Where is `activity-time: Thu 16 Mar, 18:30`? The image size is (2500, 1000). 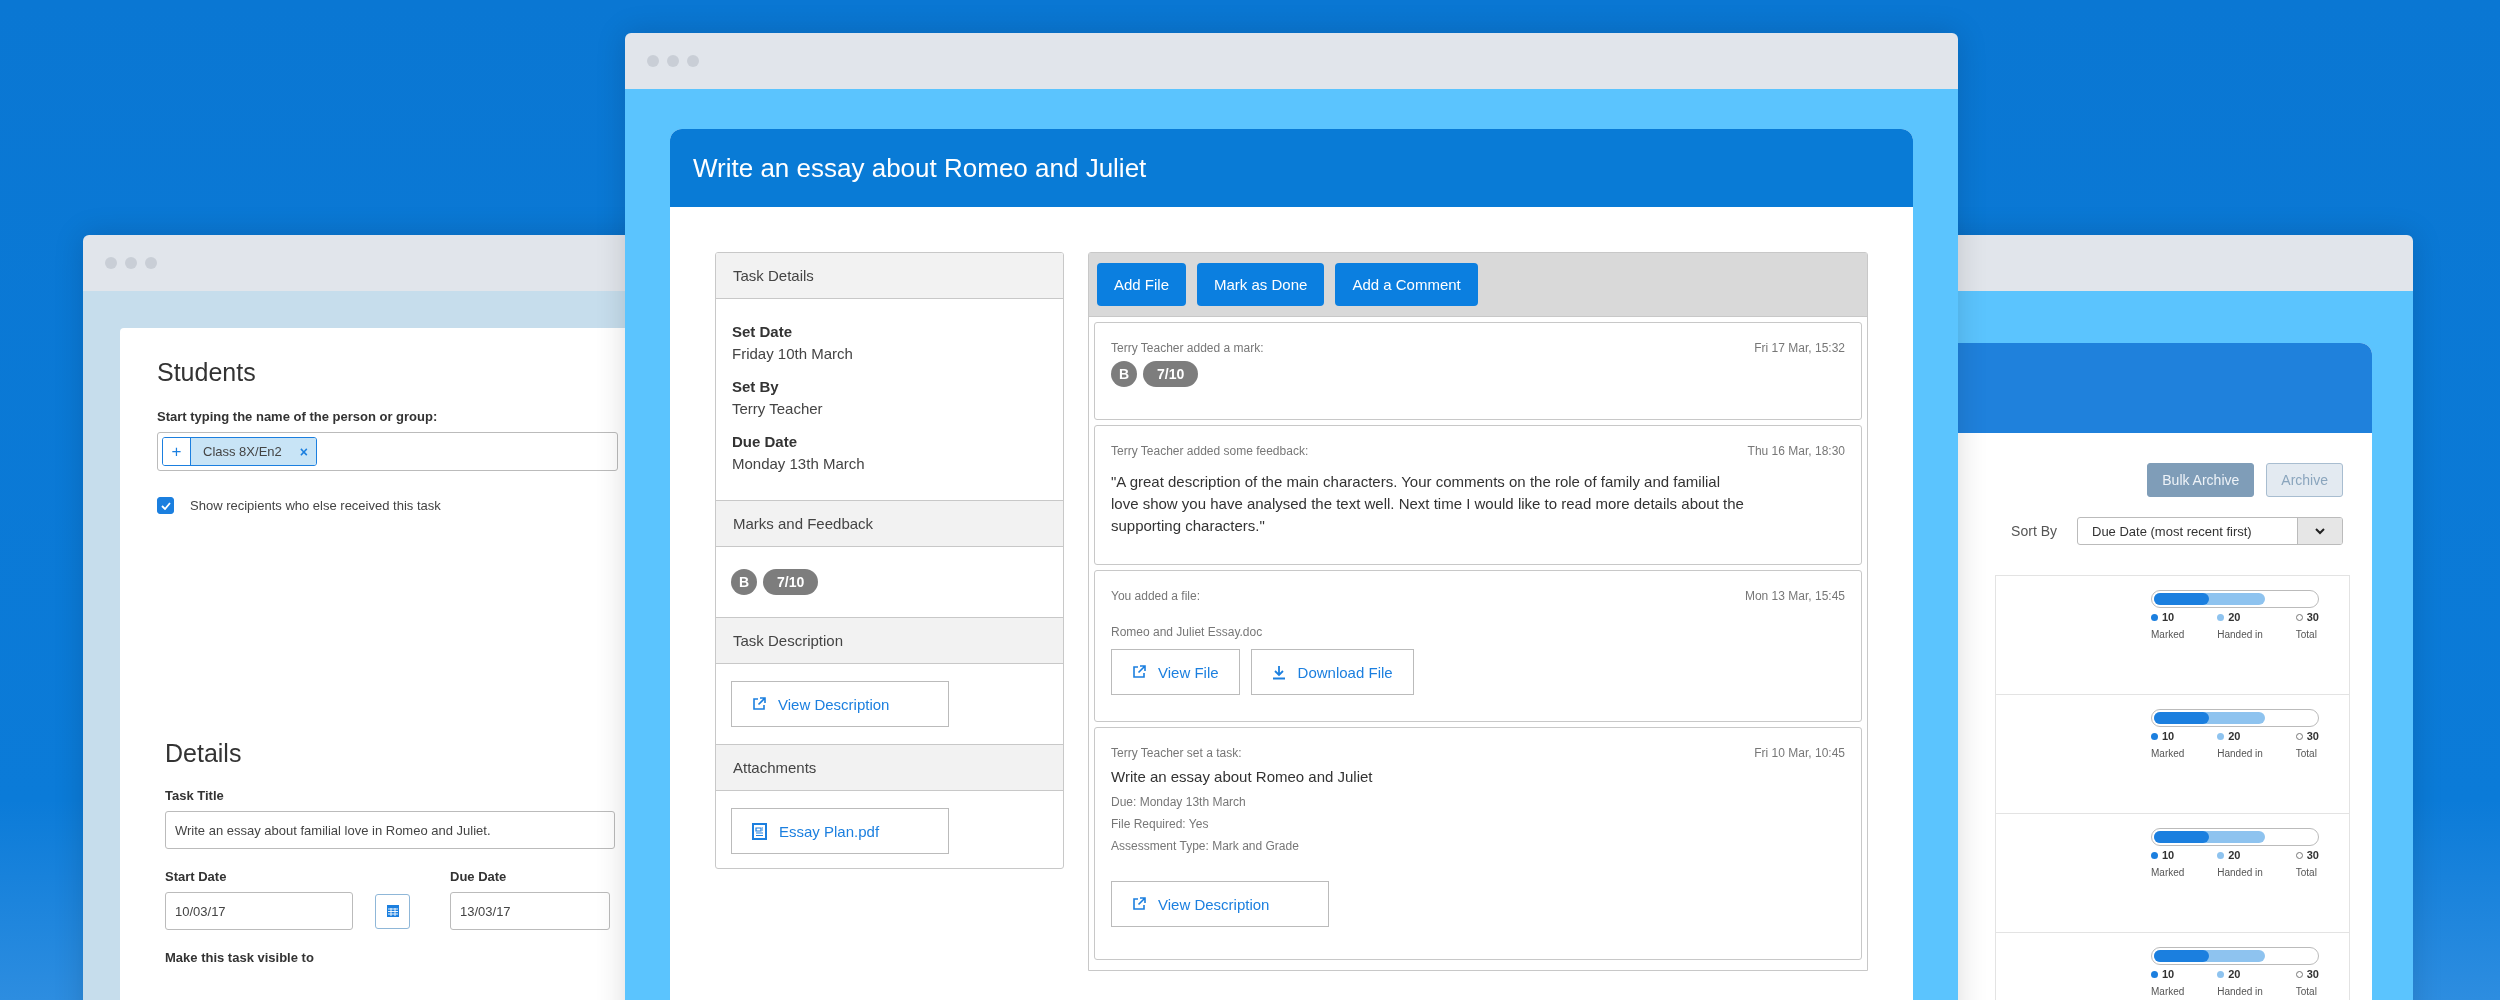 activity-time: Thu 16 Mar, 18:30 is located at coordinates (1796, 451).